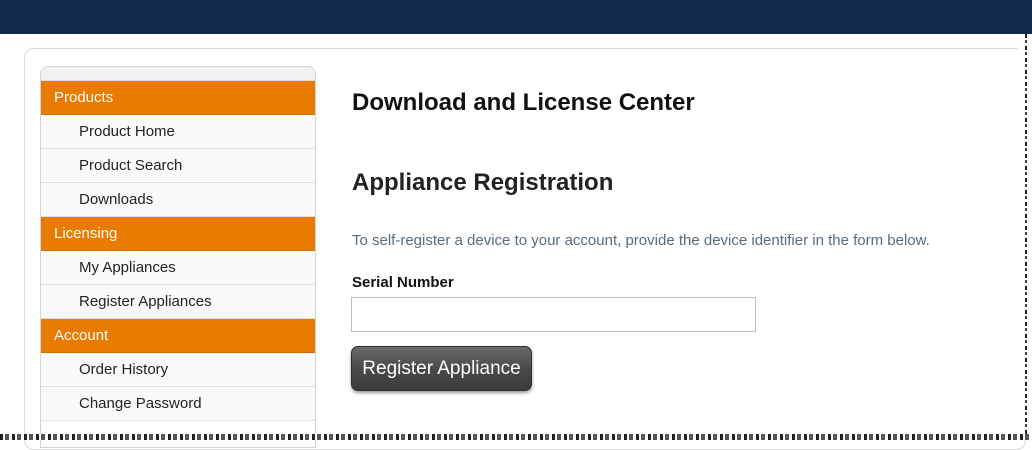  Describe the element at coordinates (178, 132) in the screenshot. I see `sidebar-item-product-home: Product Home` at that location.